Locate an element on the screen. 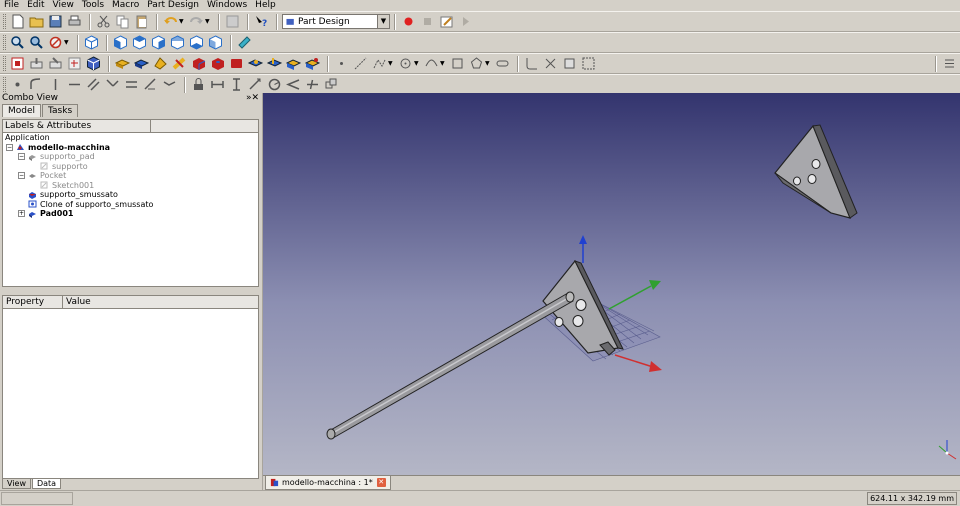 The height and width of the screenshot is (506, 960). fit-selection-icon is located at coordinates (36, 42).